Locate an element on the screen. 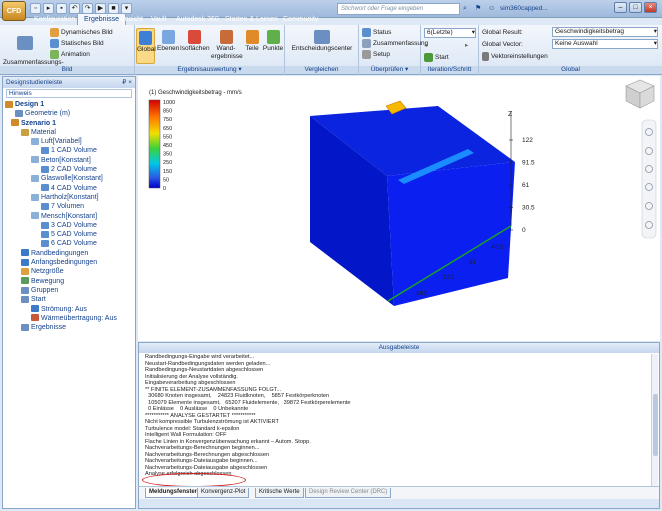  start-button: Start is located at coordinates (436, 57).